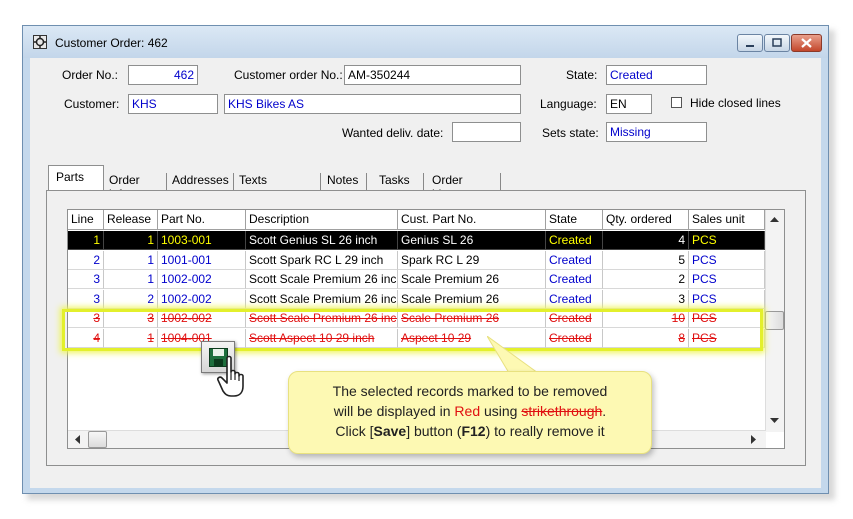 The height and width of the screenshot is (519, 853). Describe the element at coordinates (750, 43) in the screenshot. I see `minimize-button` at that location.